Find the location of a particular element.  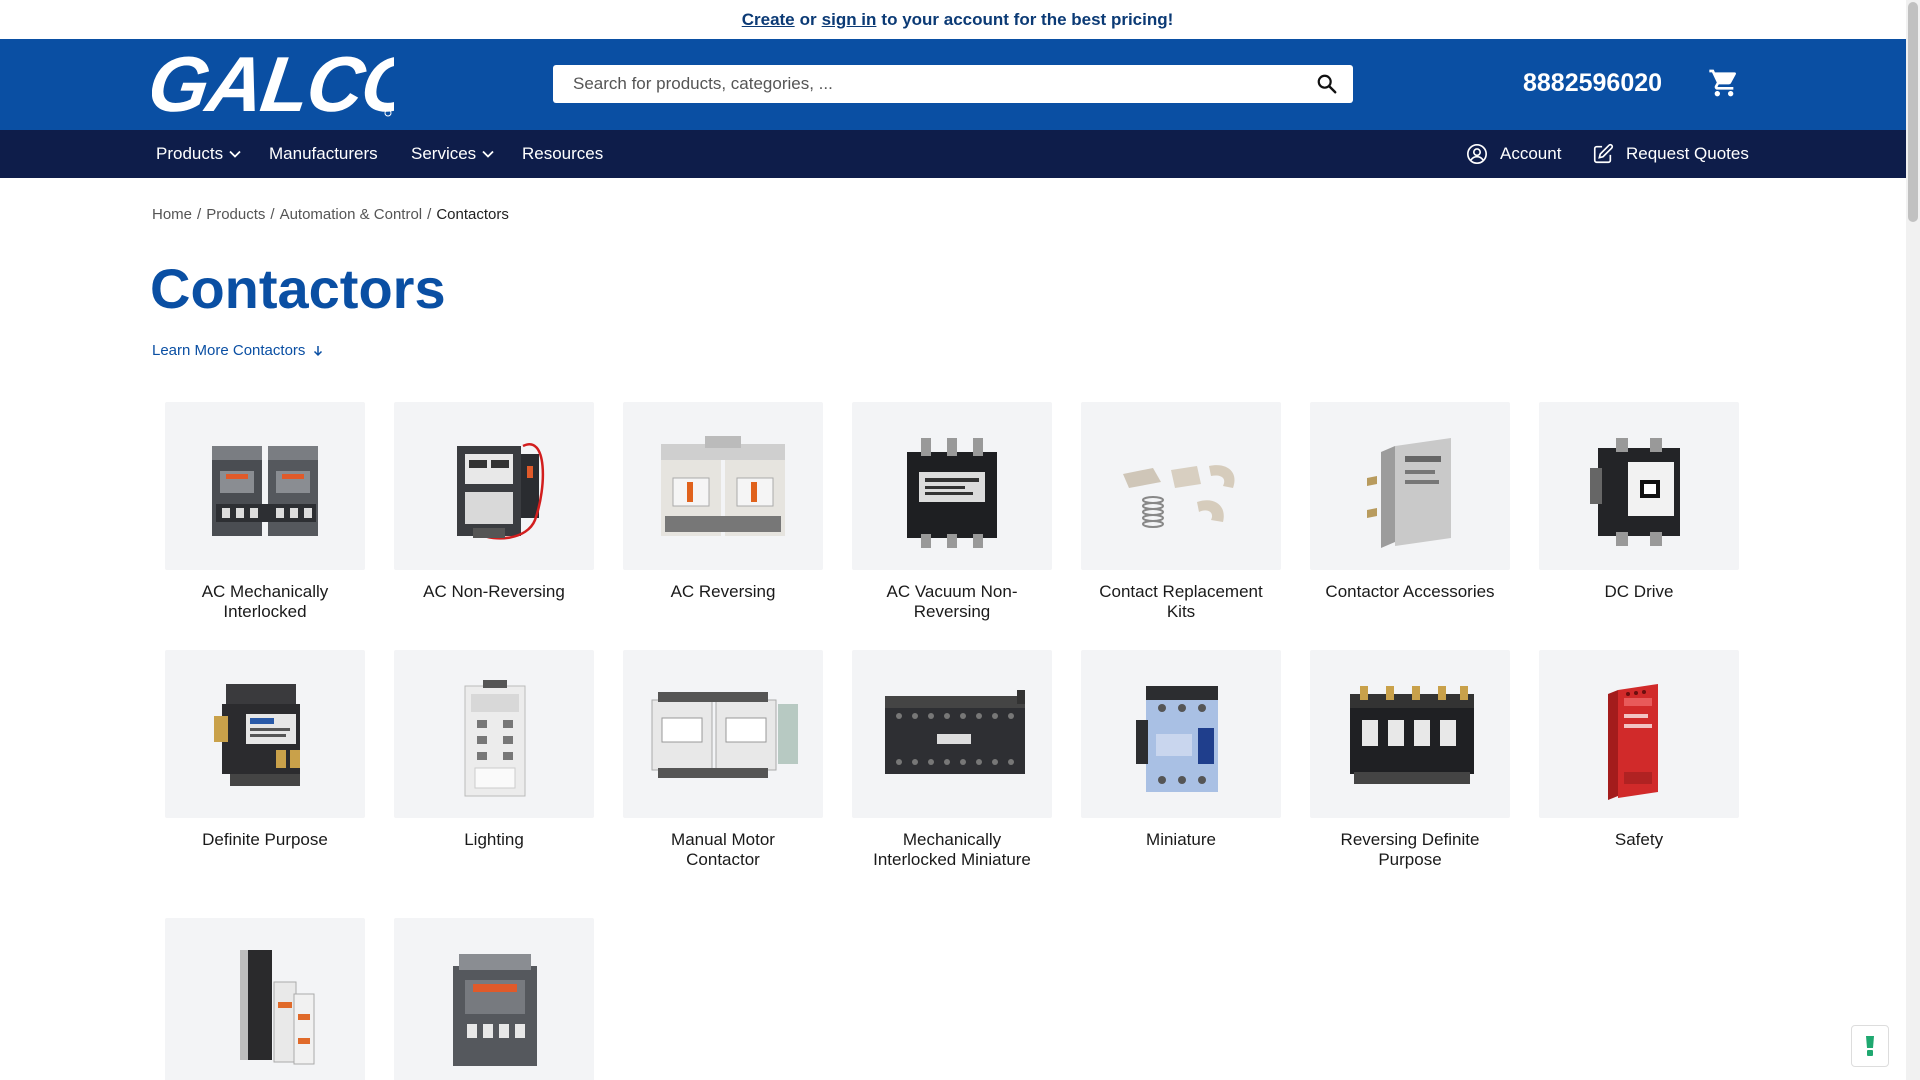

galco-logo: GALCO is located at coordinates (285, 84).